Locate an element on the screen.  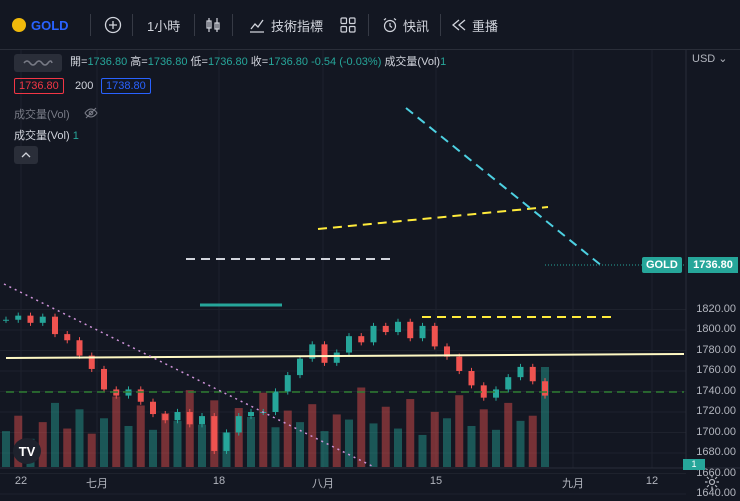
price-tick-label: 1800.00 is located at coordinates (716, 329).